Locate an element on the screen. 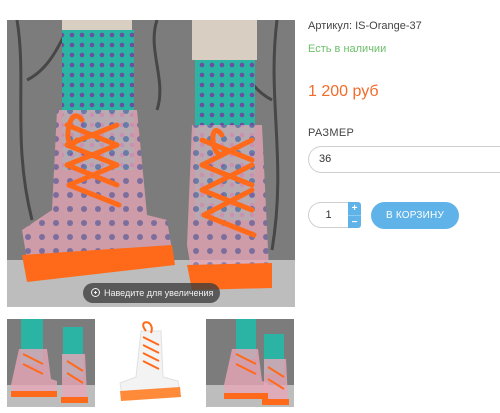  size-select: 36 is located at coordinates (404, 159).